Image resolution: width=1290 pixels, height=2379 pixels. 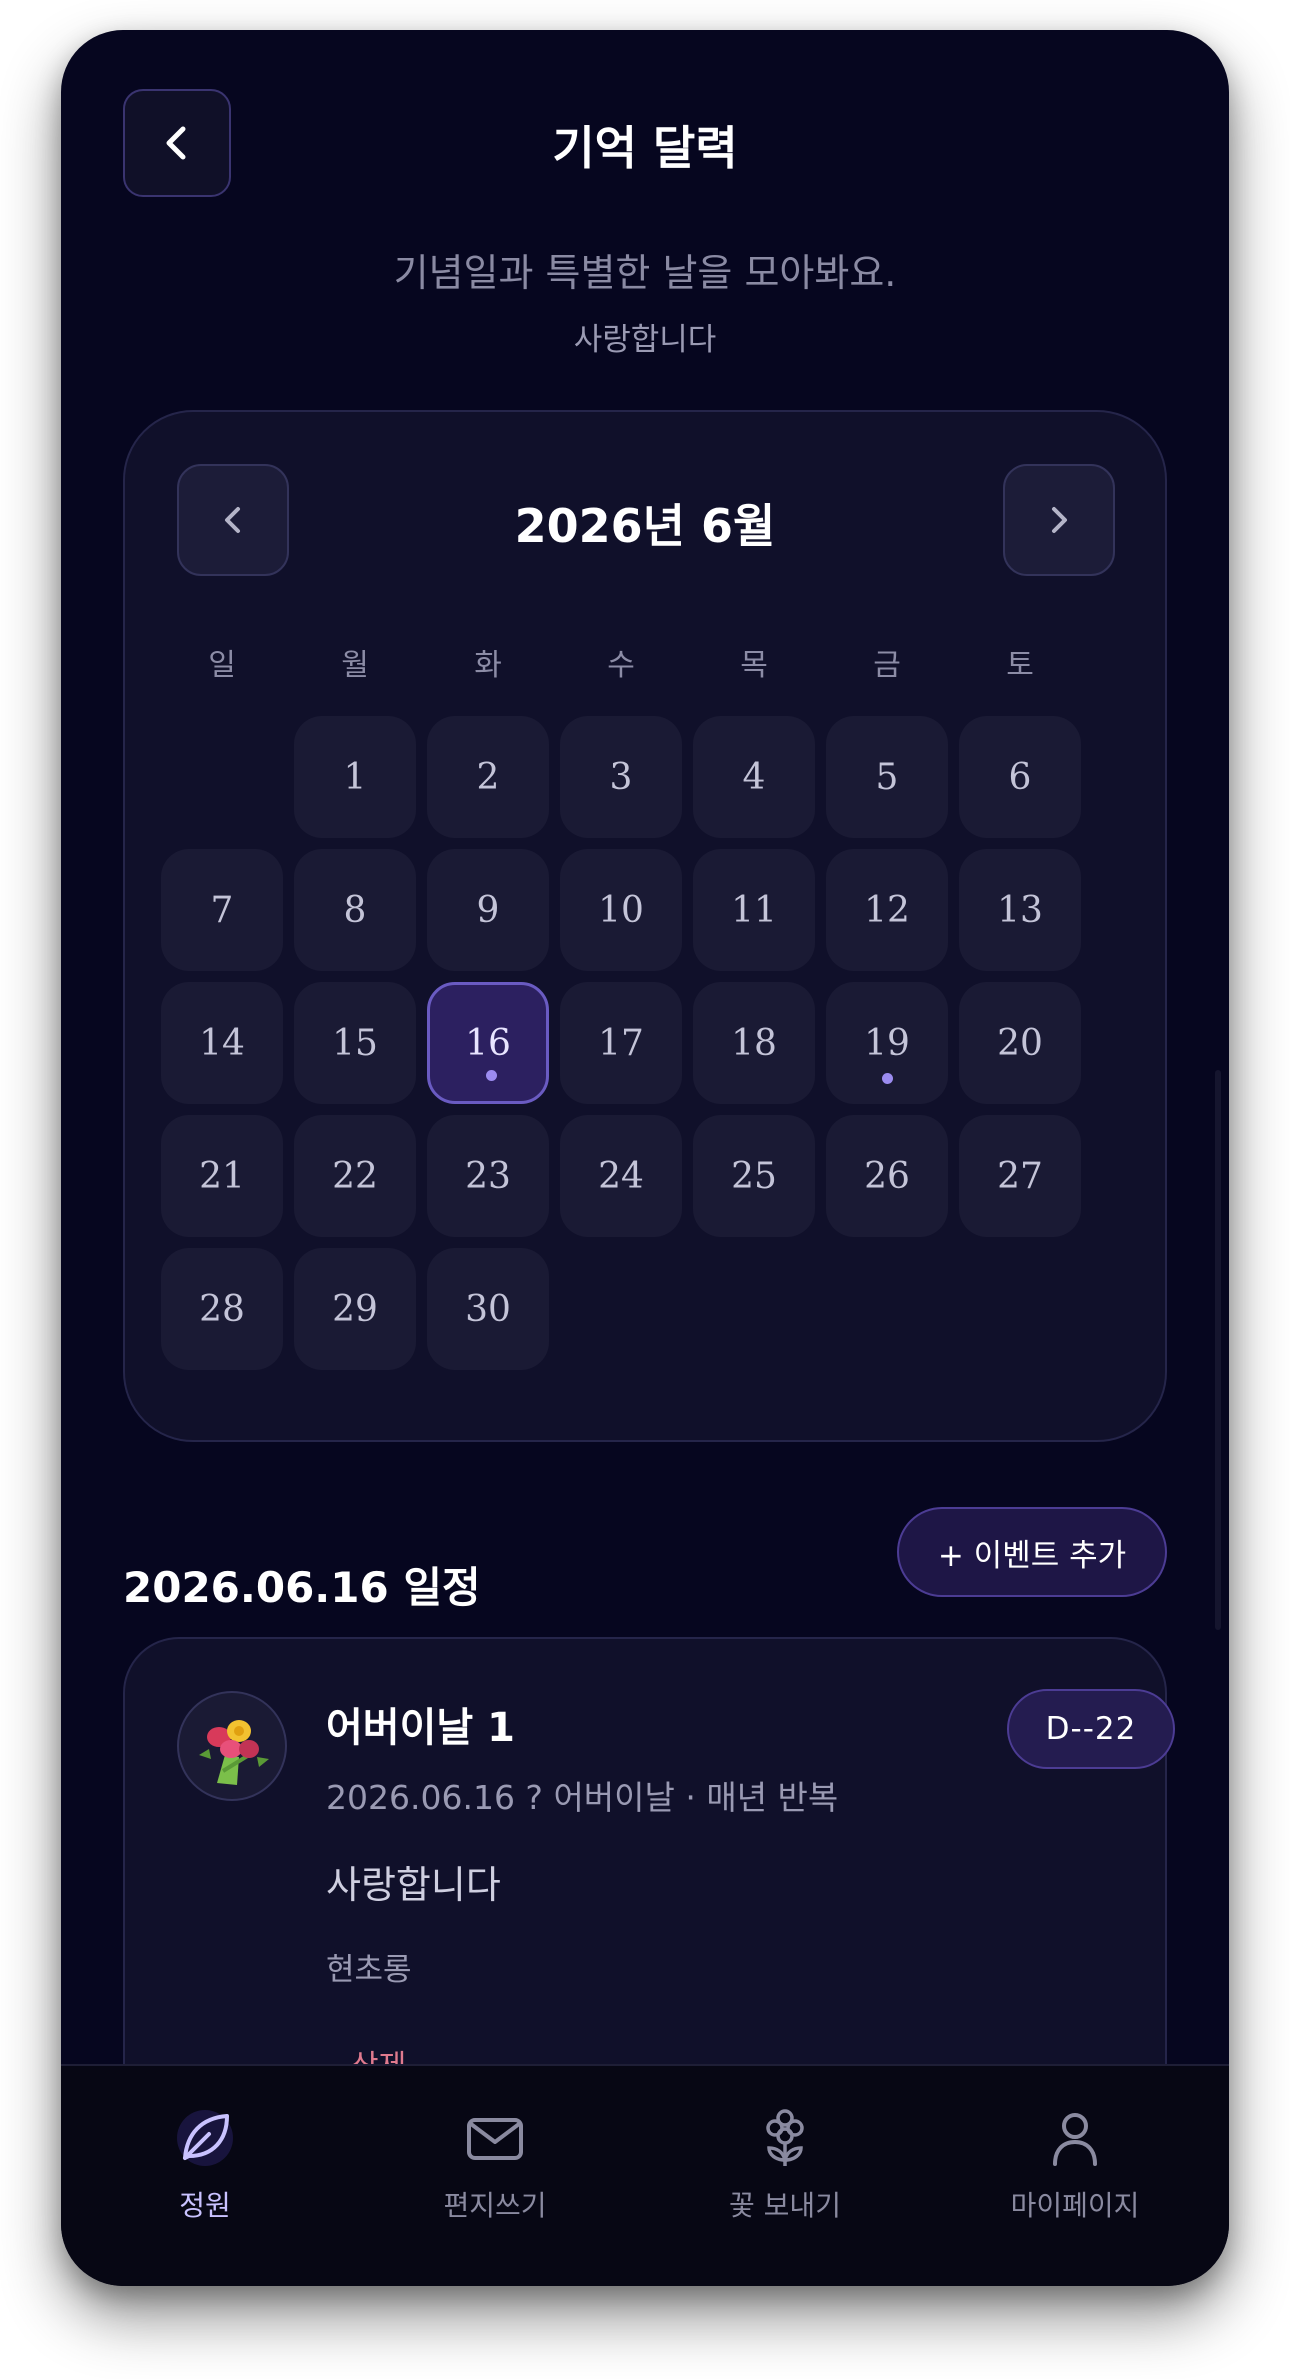 I want to click on calendar-day-number: 12, so click(x=887, y=910).